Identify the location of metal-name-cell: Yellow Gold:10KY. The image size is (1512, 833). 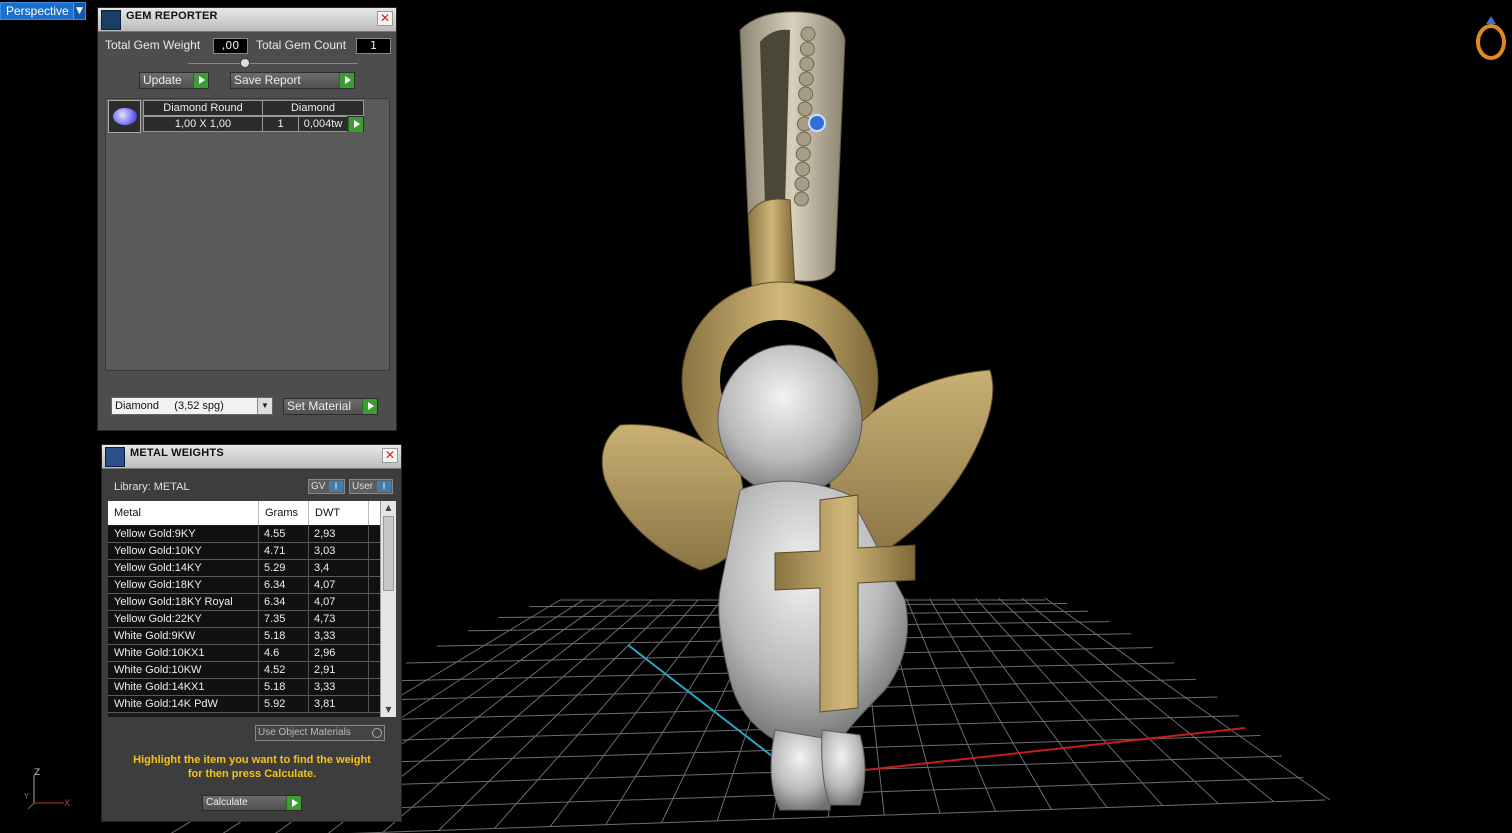
(158, 551).